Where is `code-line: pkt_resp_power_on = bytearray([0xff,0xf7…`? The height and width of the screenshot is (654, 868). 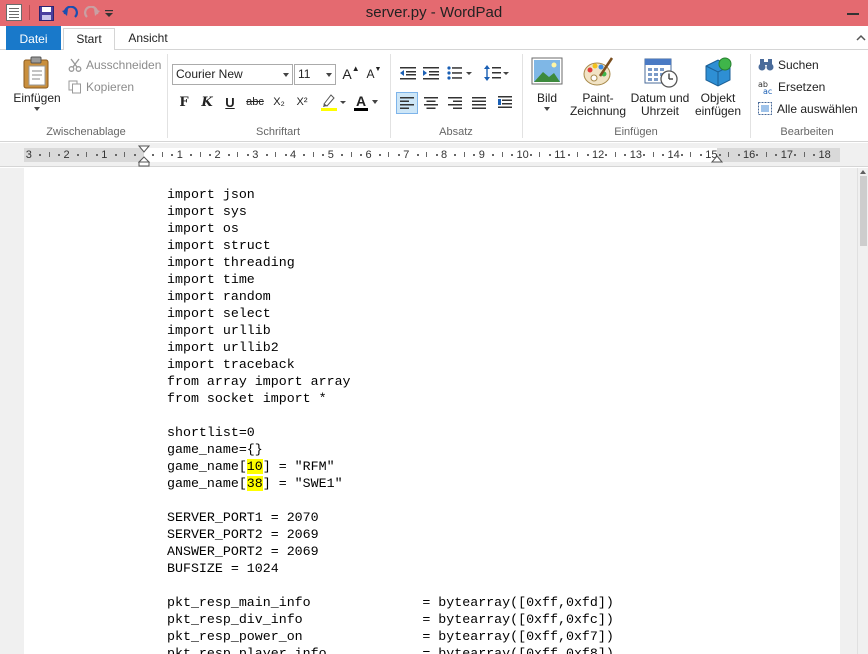
code-line: pkt_resp_power_on = bytearray([0xff,0xf7… is located at coordinates (390, 636).